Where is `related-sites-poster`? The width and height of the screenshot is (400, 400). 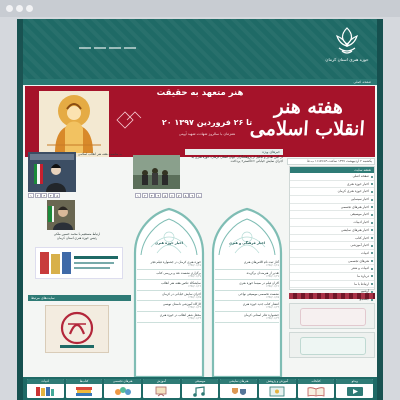 related-sites-poster is located at coordinates (77, 329).